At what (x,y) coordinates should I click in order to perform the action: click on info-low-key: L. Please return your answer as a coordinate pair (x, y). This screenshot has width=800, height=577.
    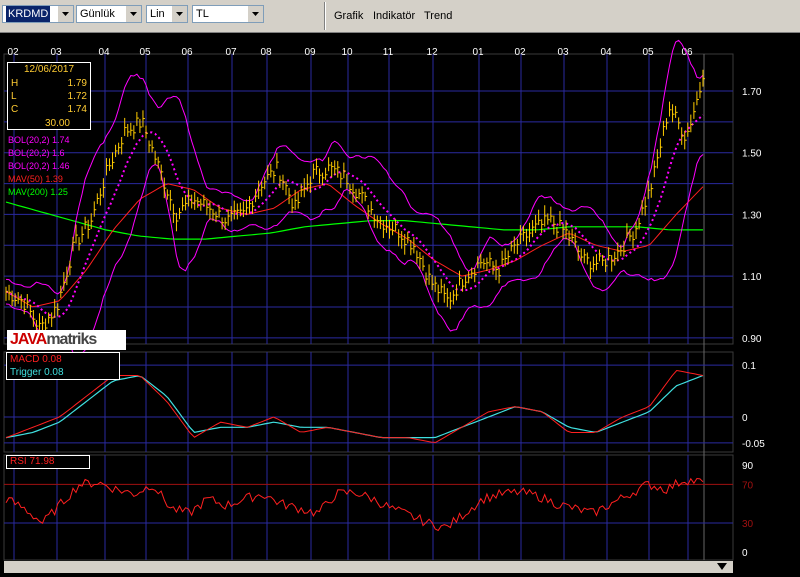
    Looking at the image, I should click on (14, 96).